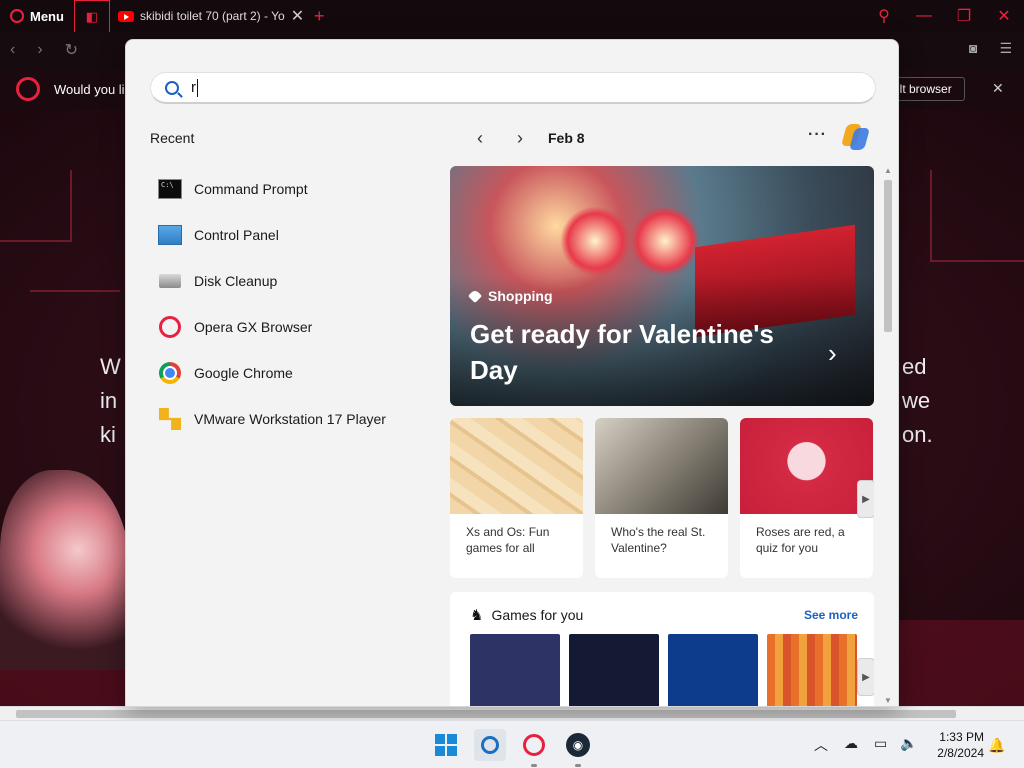 This screenshot has height=768, width=1024. I want to click on recent-heading: Recent, so click(172, 138).